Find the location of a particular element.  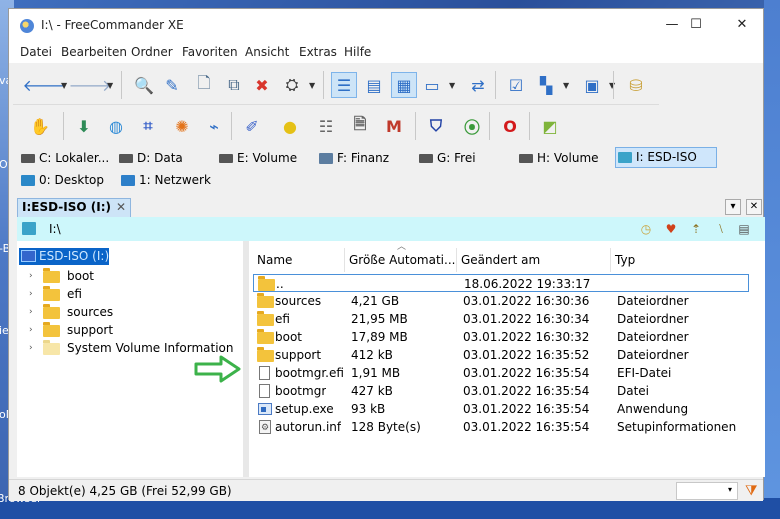

details-view-button: ▤ is located at coordinates (374, 85).